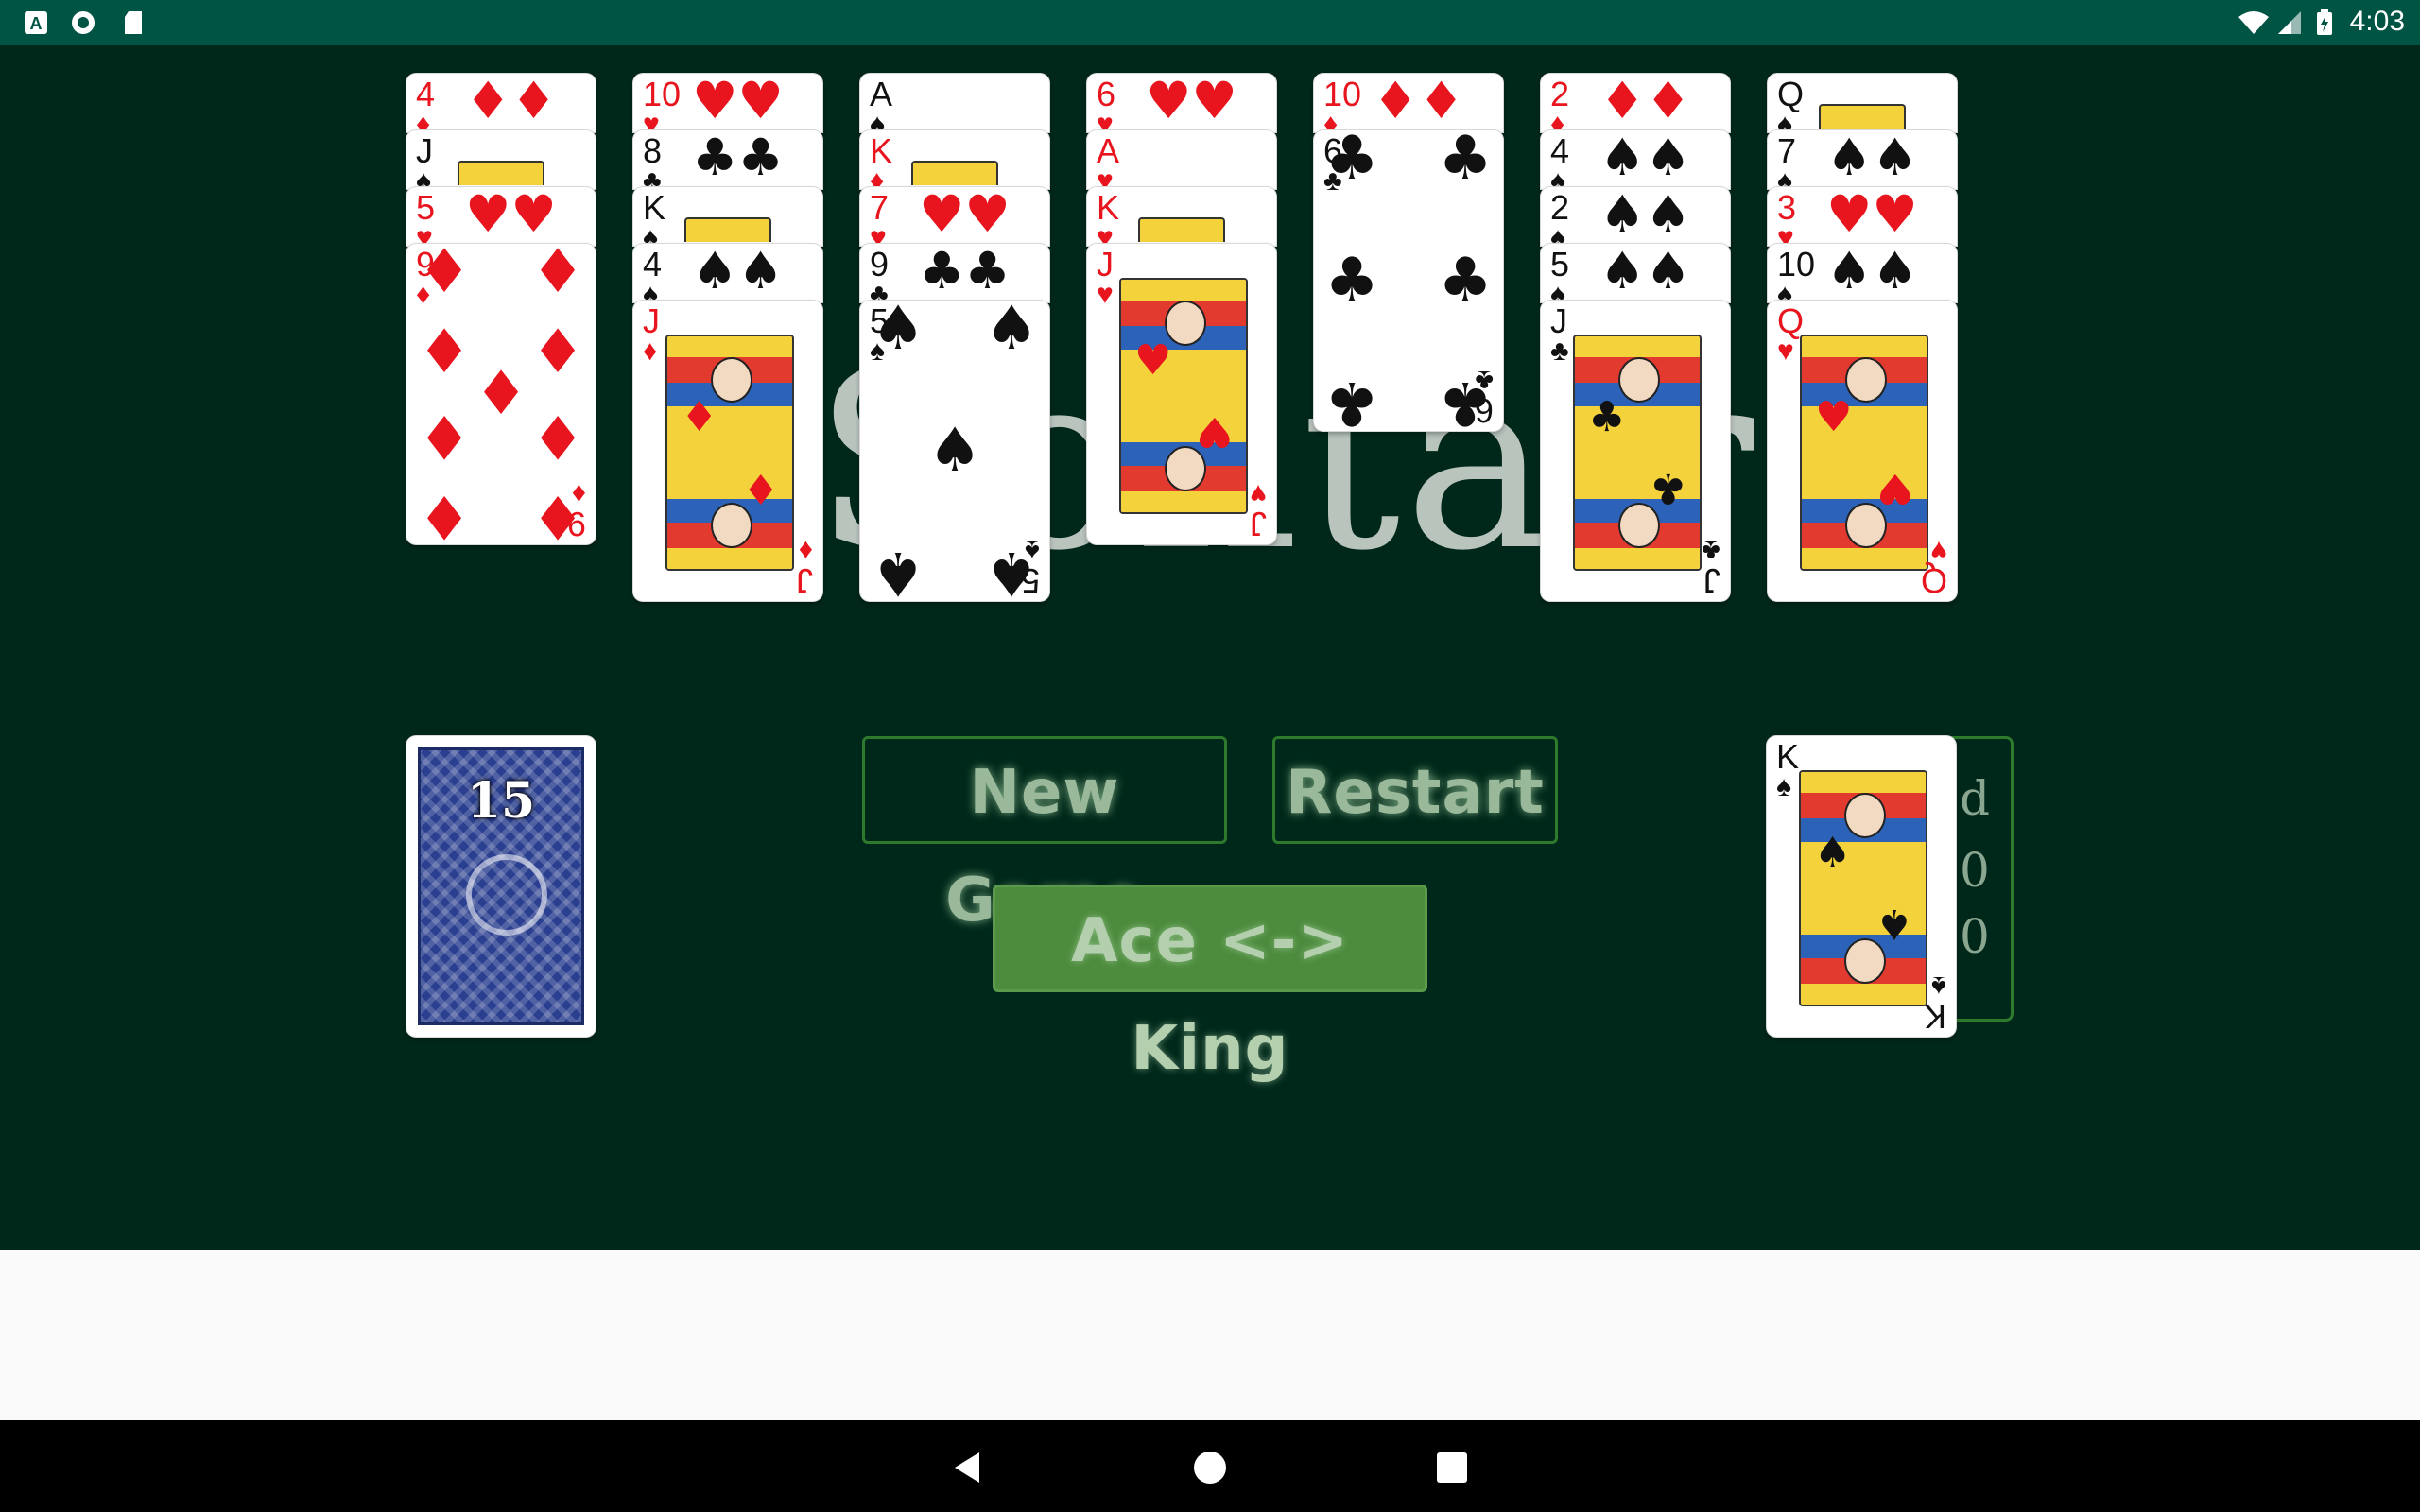  Describe the element at coordinates (1635, 103) in the screenshot. I see `card-2-of-diamonds: 2 ♦ ♦♦` at that location.